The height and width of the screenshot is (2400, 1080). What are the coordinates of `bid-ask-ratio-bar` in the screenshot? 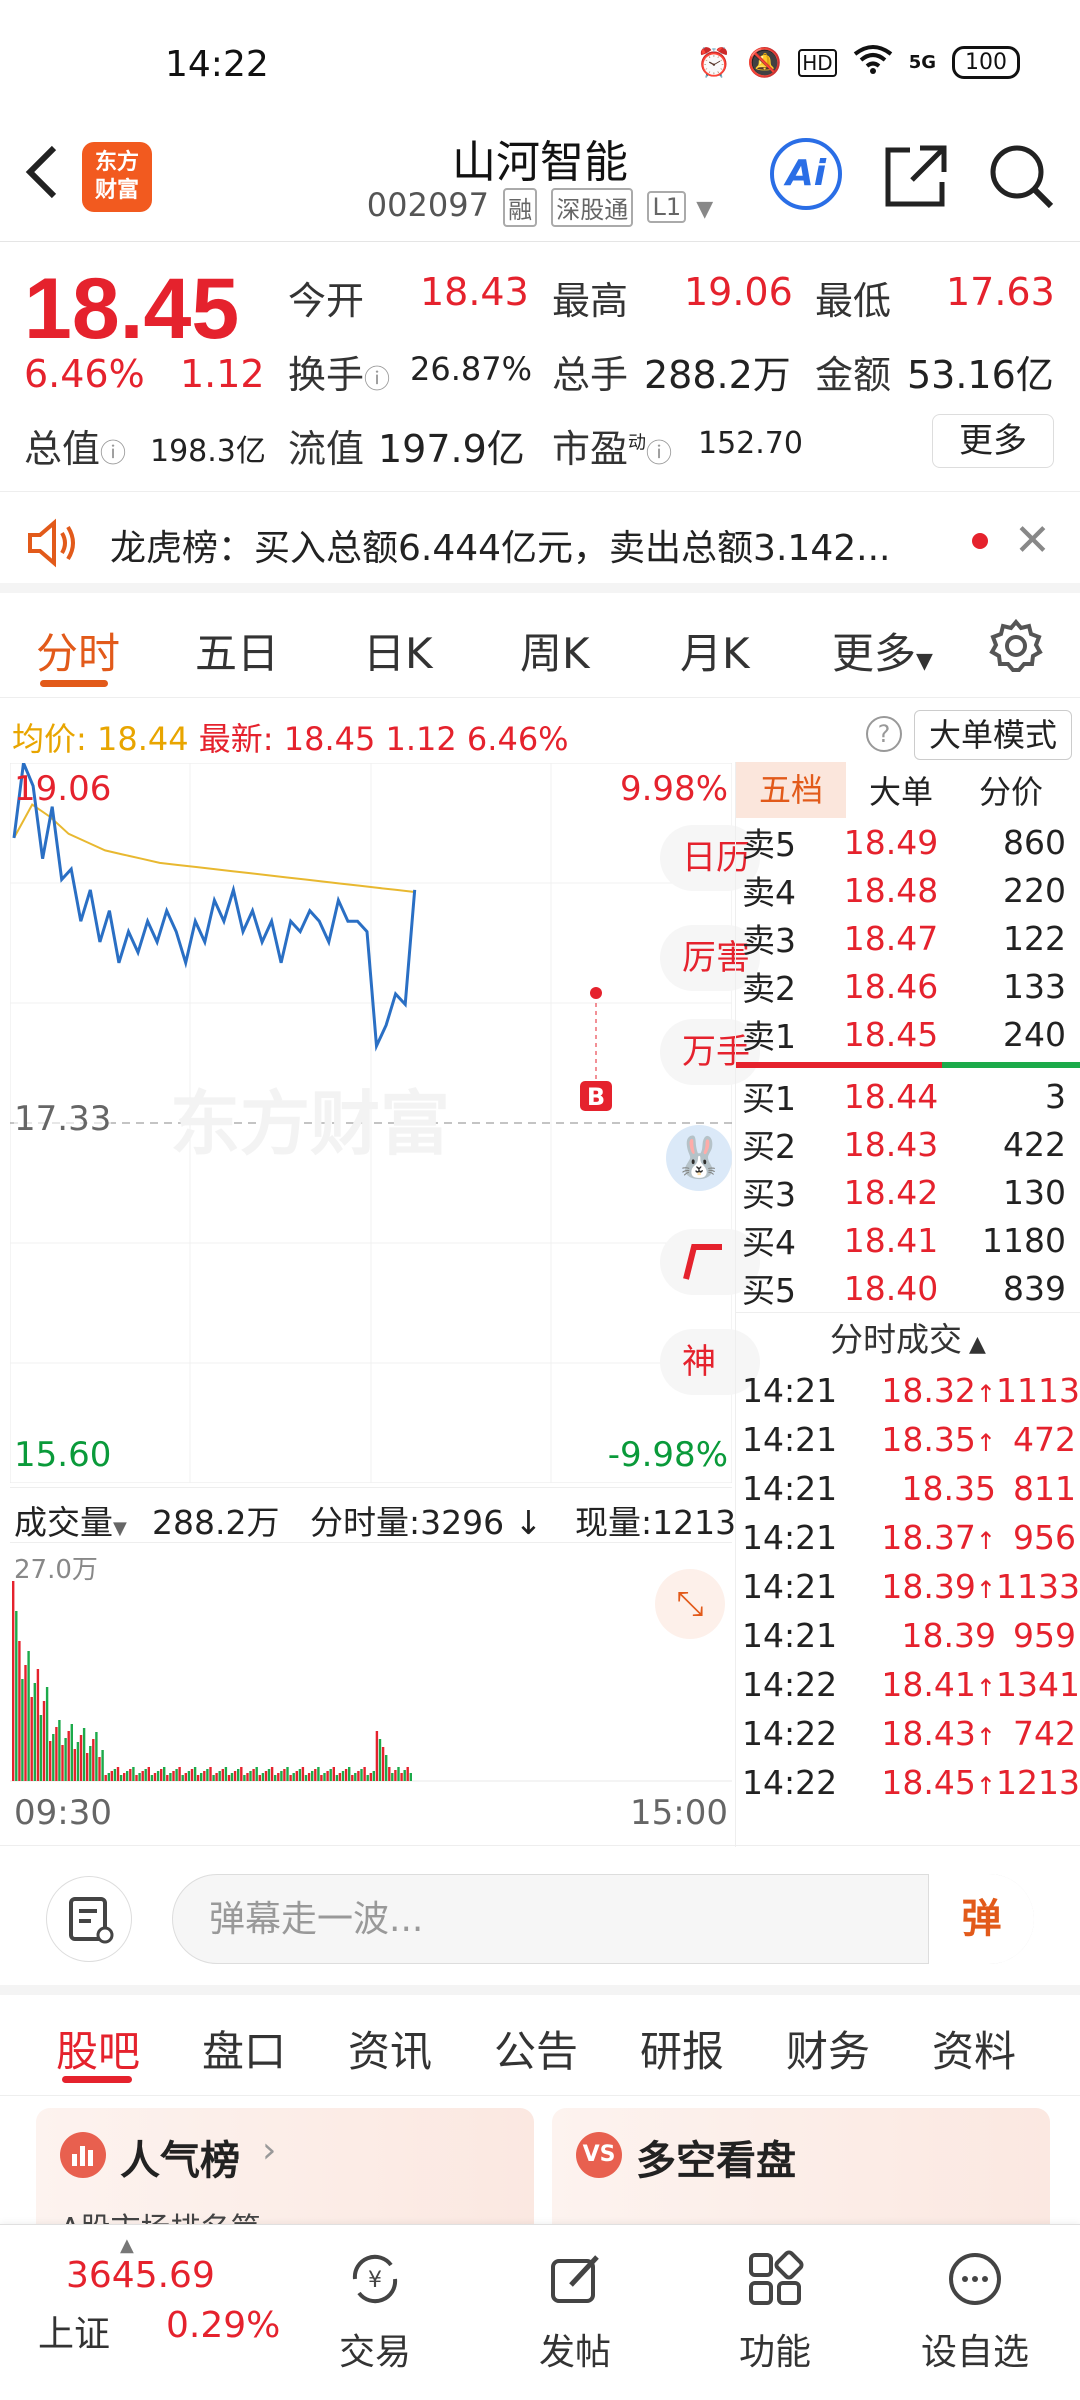 It's located at (908, 1065).